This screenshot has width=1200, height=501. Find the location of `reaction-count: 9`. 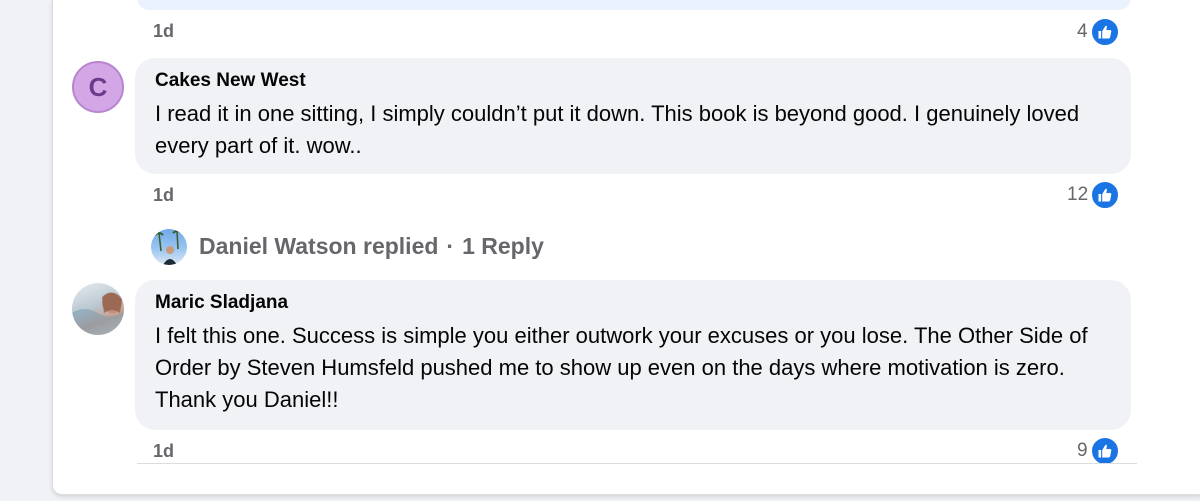

reaction-count: 9 is located at coordinates (1098, 451).